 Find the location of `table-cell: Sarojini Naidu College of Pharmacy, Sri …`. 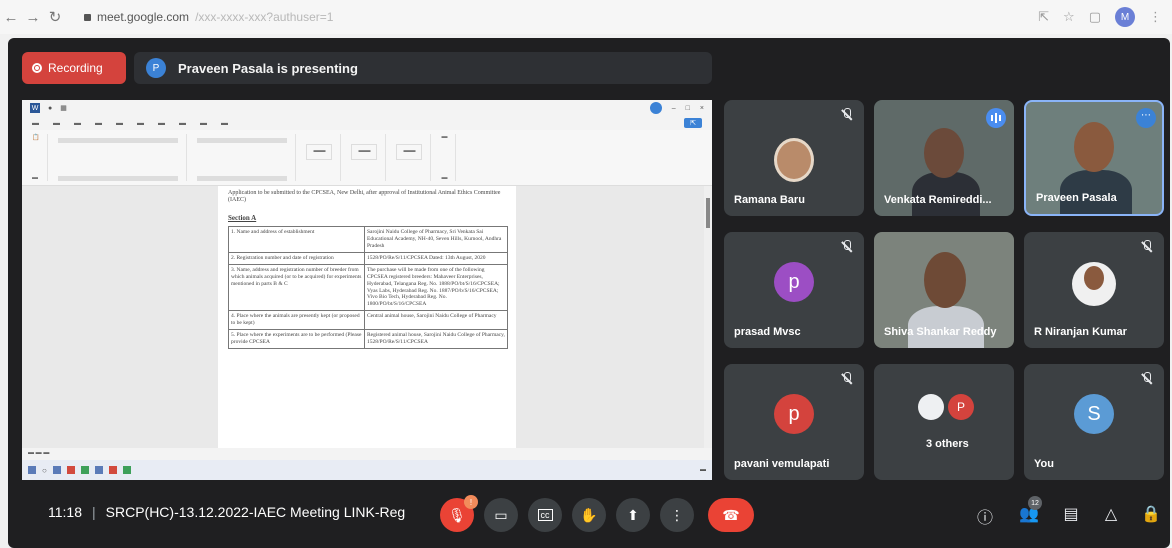

table-cell: Sarojini Naidu College of Pharmacy, Sri … is located at coordinates (436, 239).